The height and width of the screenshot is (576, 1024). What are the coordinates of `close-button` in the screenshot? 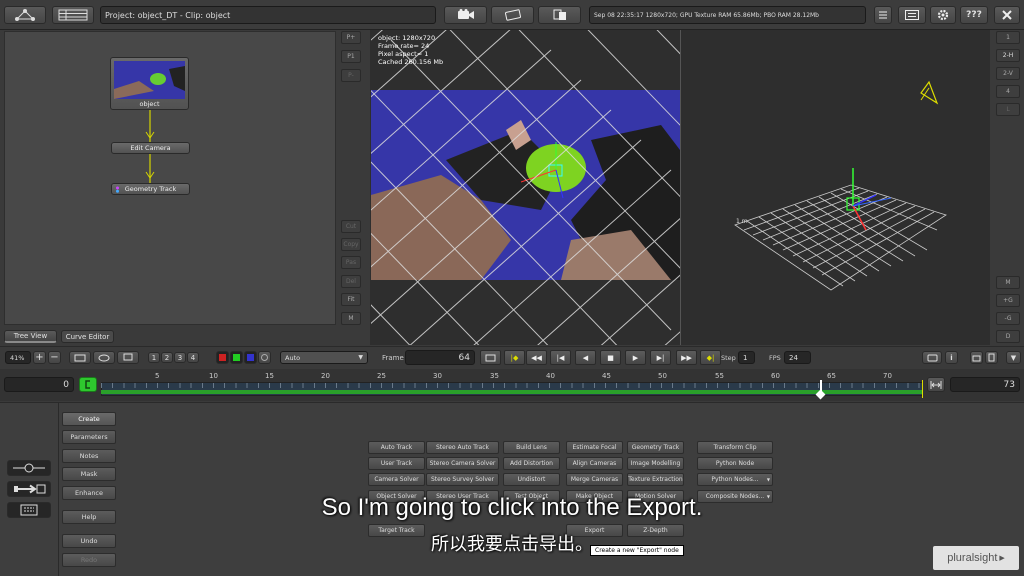 It's located at (1007, 15).